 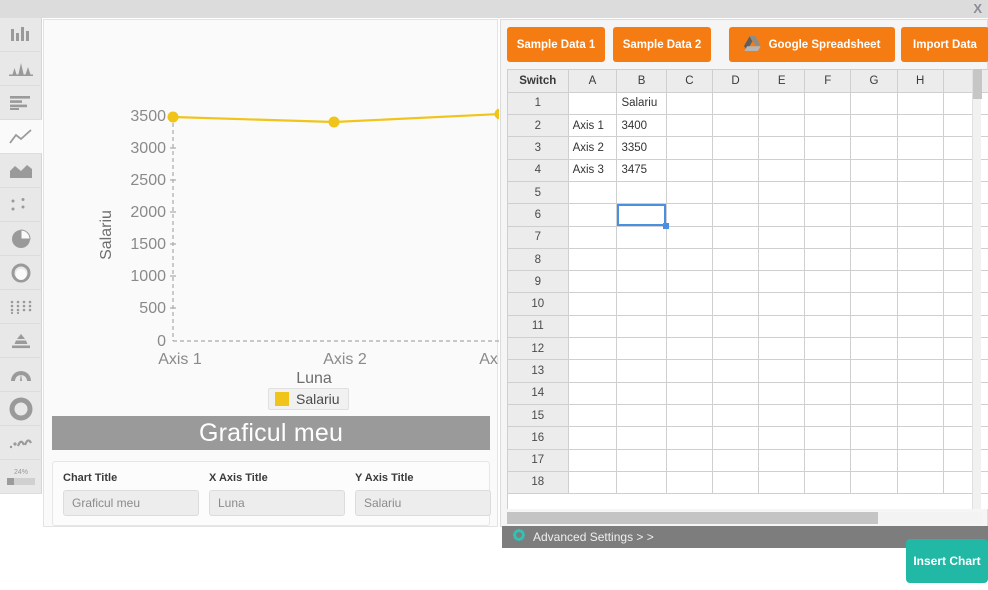 What do you see at coordinates (21, 307) in the screenshot?
I see `sidebar-item-bubble-matrix-chart` at bounding box center [21, 307].